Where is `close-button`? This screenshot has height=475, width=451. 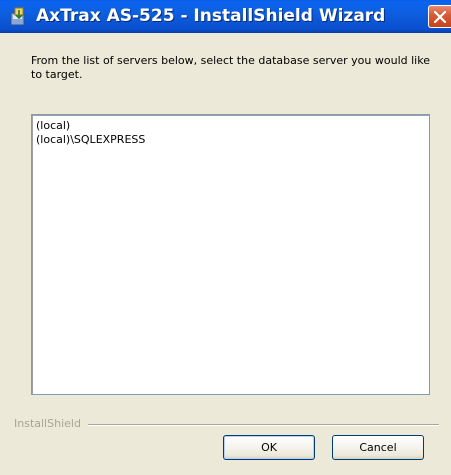 close-button is located at coordinates (439, 16).